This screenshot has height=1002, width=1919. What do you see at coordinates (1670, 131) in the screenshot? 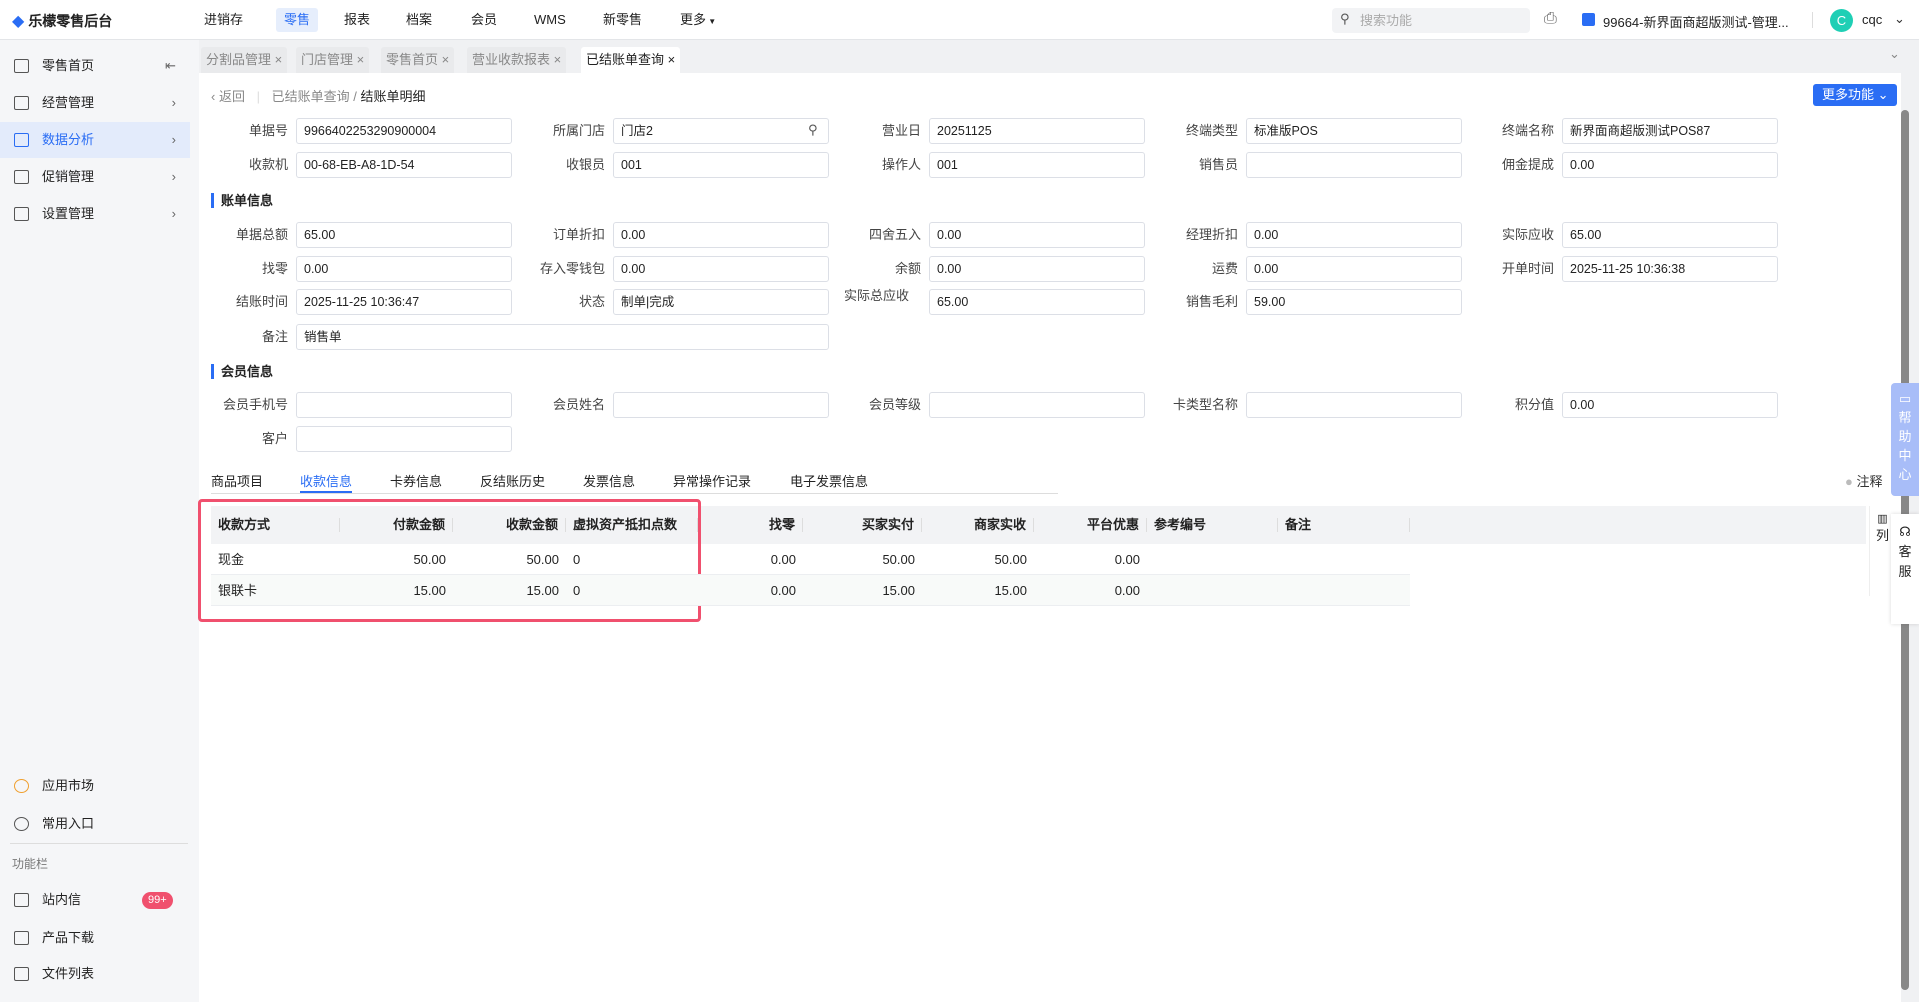
I see `field-input: 新界面商超版测试POS87` at bounding box center [1670, 131].